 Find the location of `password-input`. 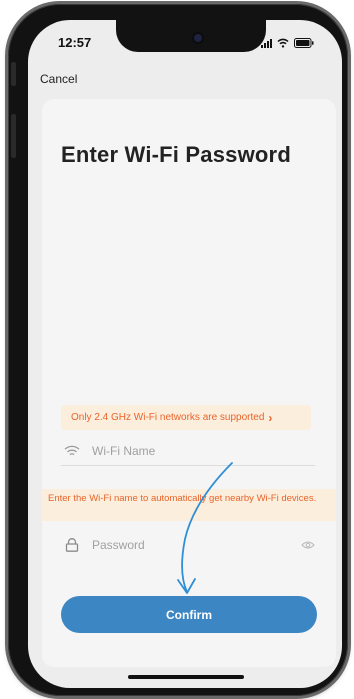

password-input is located at coordinates (203, 545).